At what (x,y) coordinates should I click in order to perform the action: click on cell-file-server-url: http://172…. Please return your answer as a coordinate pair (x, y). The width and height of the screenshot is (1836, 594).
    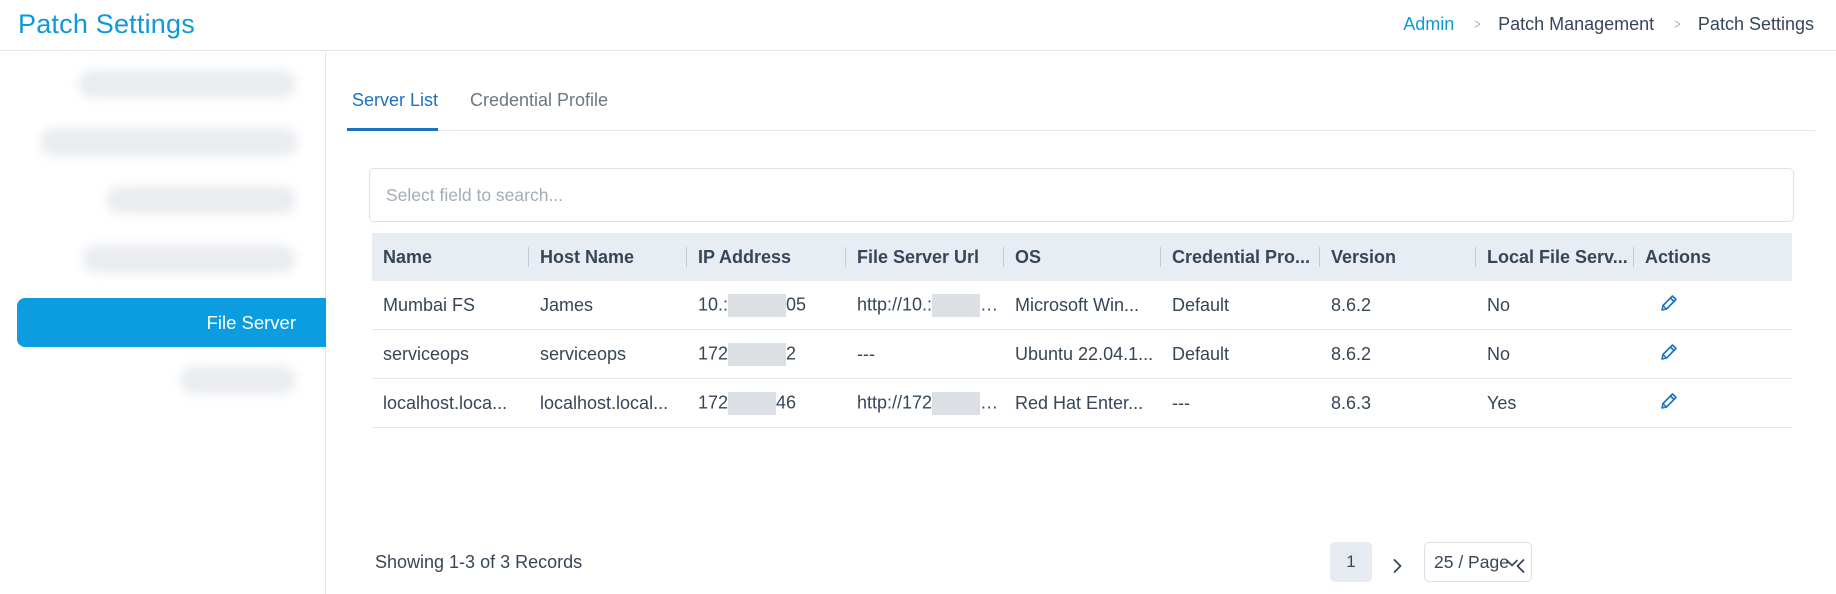
    Looking at the image, I should click on (925, 403).